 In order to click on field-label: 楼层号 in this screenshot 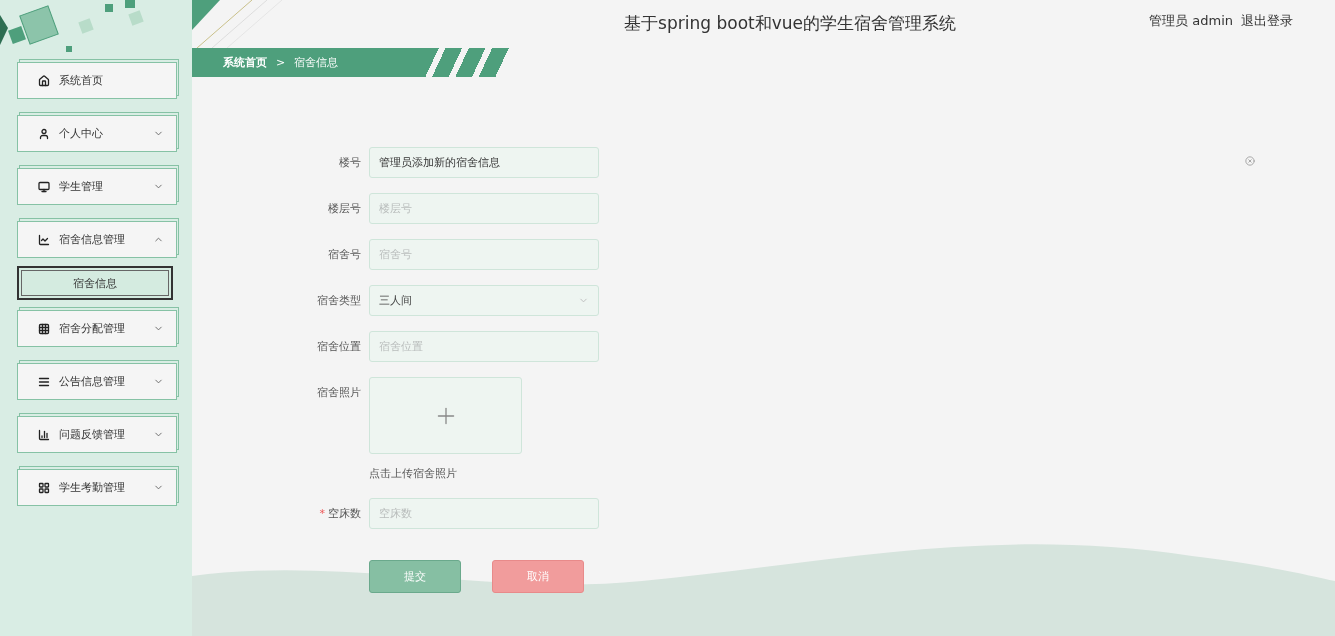, I will do `click(344, 209)`.